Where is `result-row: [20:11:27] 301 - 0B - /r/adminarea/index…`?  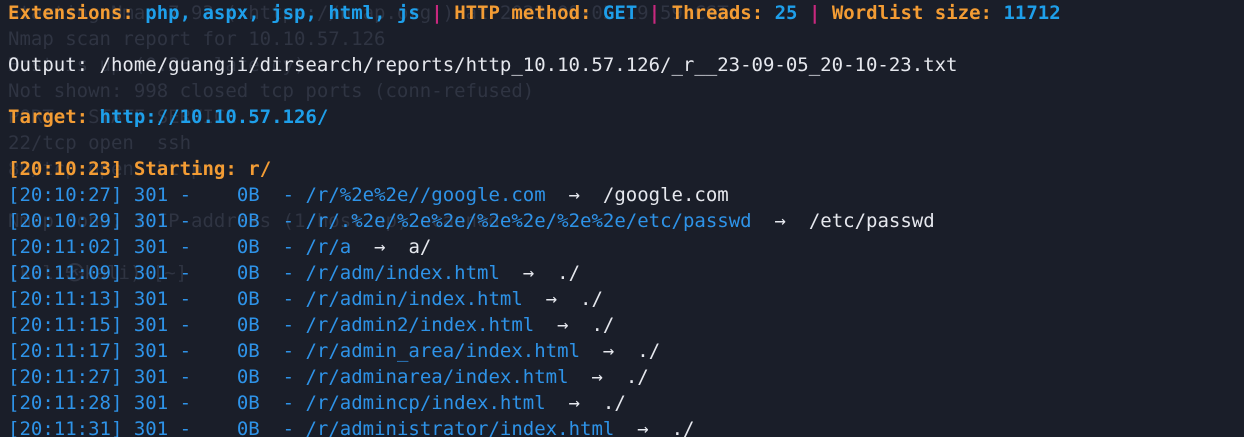 result-row: [20:11:27] 301 - 0B - /r/adminarea/index… is located at coordinates (328, 377).